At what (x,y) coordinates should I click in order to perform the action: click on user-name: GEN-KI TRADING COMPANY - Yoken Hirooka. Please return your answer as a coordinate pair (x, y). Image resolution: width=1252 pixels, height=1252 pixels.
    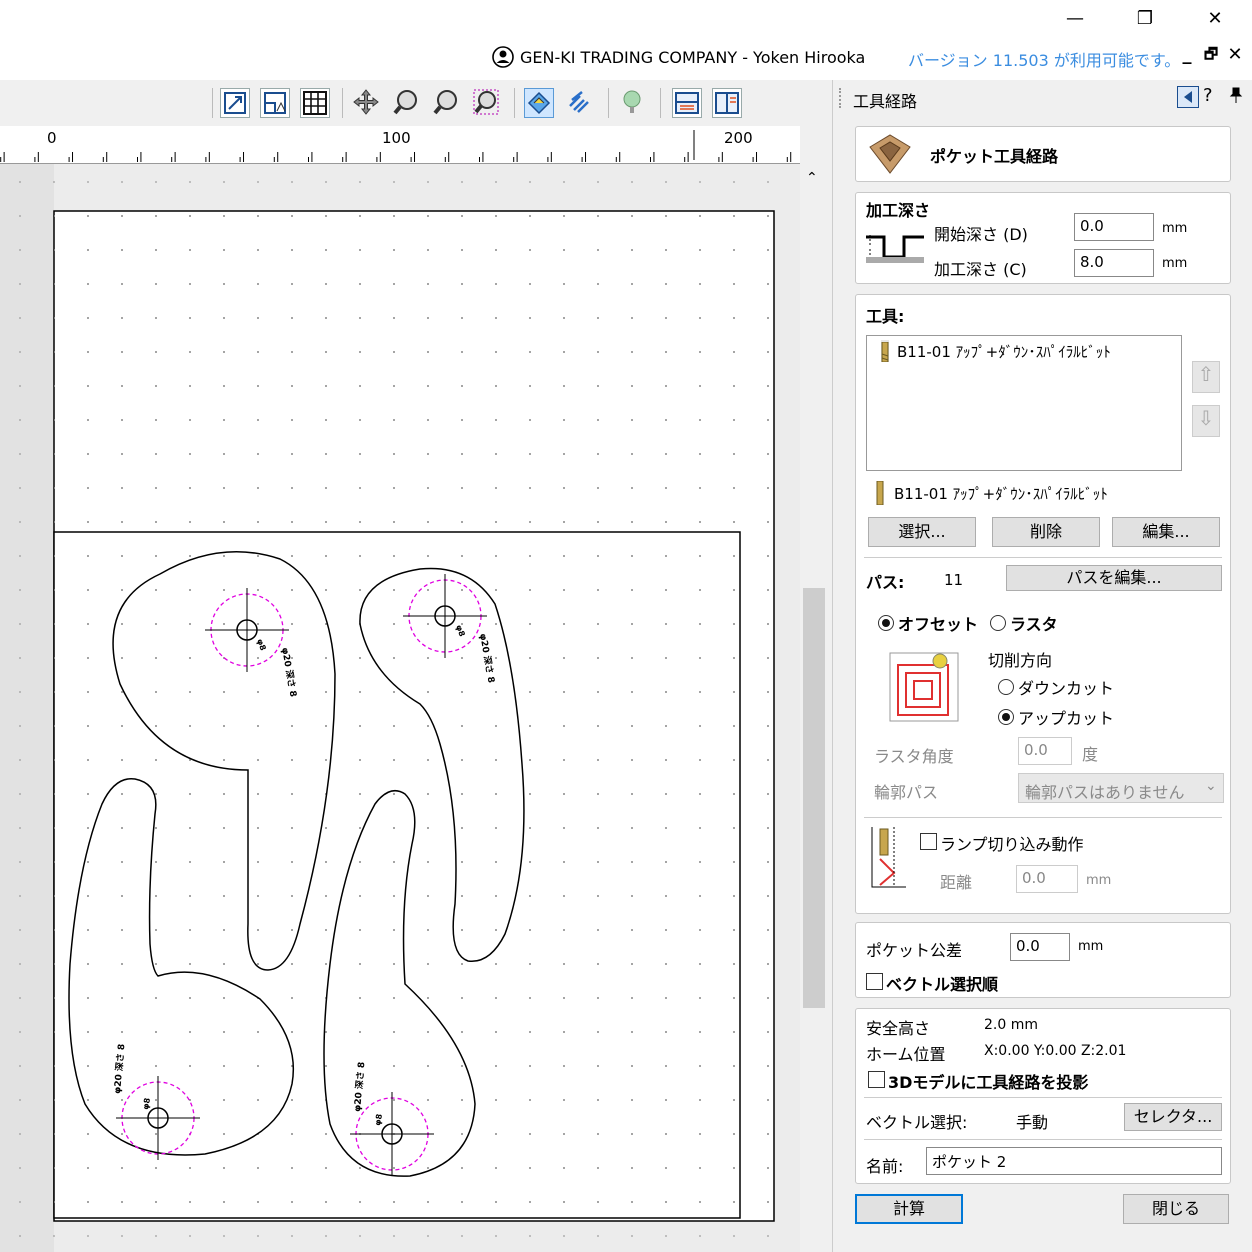
    Looking at the image, I should click on (693, 57).